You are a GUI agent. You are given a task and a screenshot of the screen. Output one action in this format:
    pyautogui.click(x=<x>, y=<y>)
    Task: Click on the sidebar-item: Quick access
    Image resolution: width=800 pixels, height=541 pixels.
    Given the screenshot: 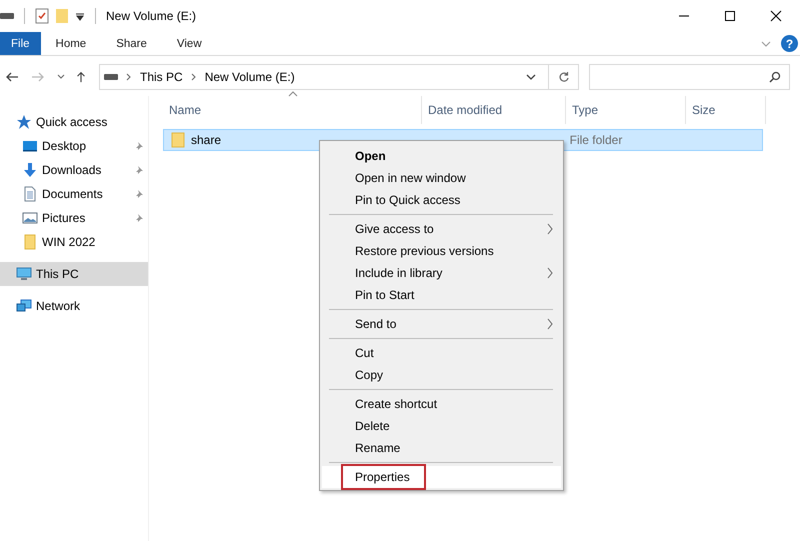 What is the action you would take?
    pyautogui.click(x=74, y=122)
    